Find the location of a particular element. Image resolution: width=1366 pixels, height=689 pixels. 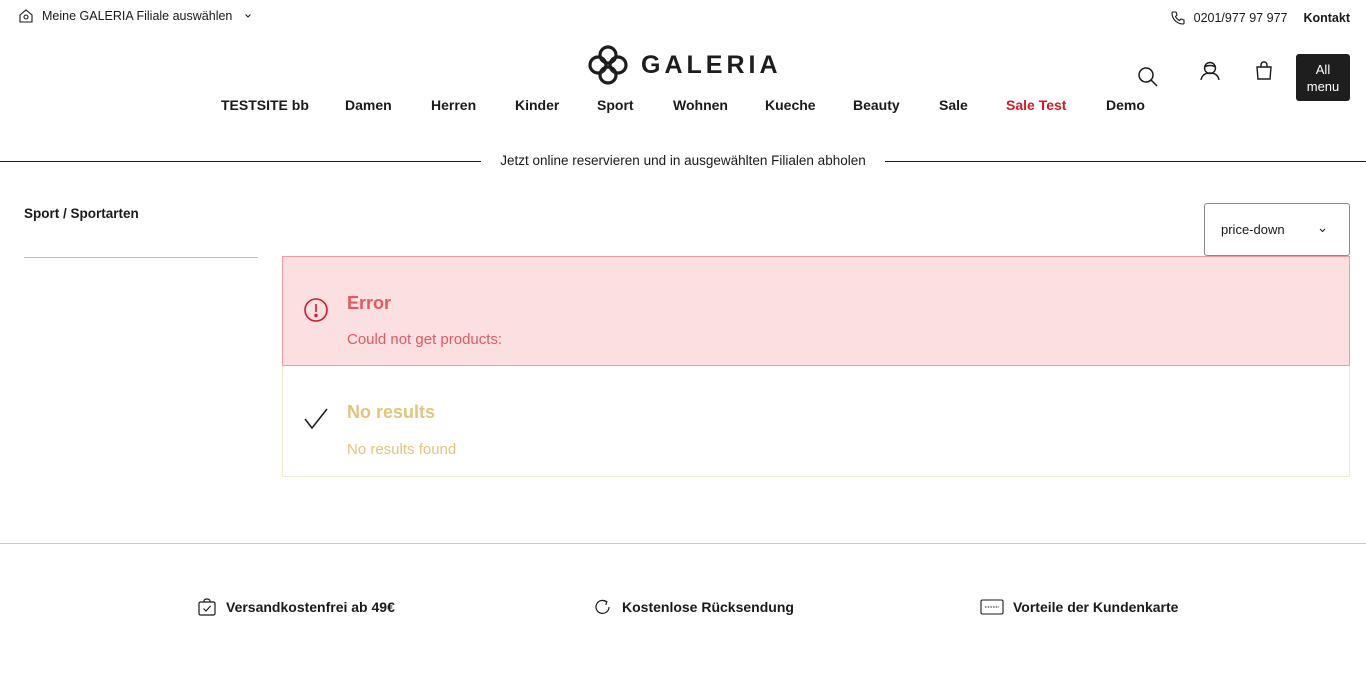

footer-feature-shipping: Versandkostenfrei ab 49€ is located at coordinates (296, 607).